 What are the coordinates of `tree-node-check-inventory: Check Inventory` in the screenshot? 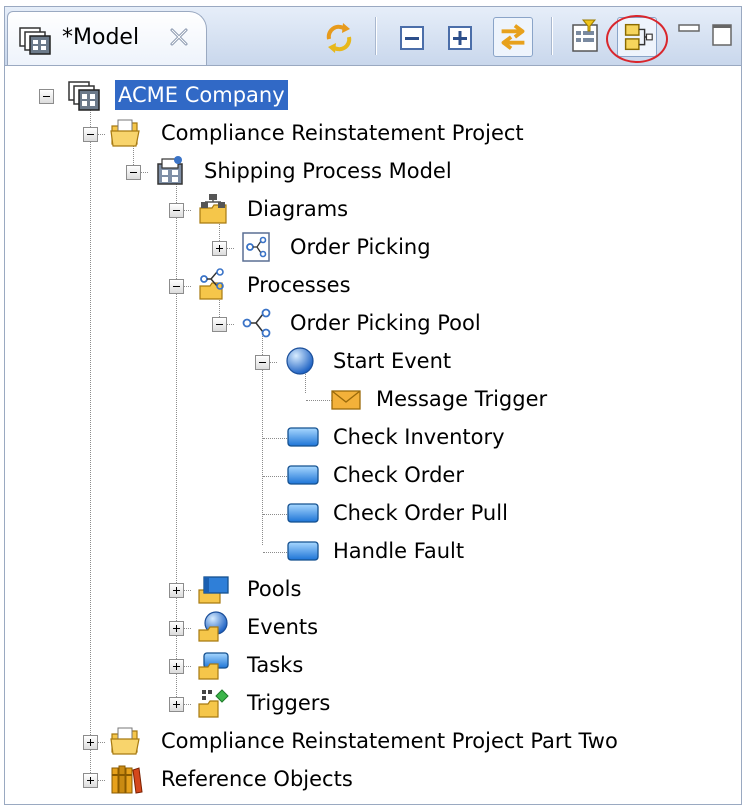 It's located at (373, 438).